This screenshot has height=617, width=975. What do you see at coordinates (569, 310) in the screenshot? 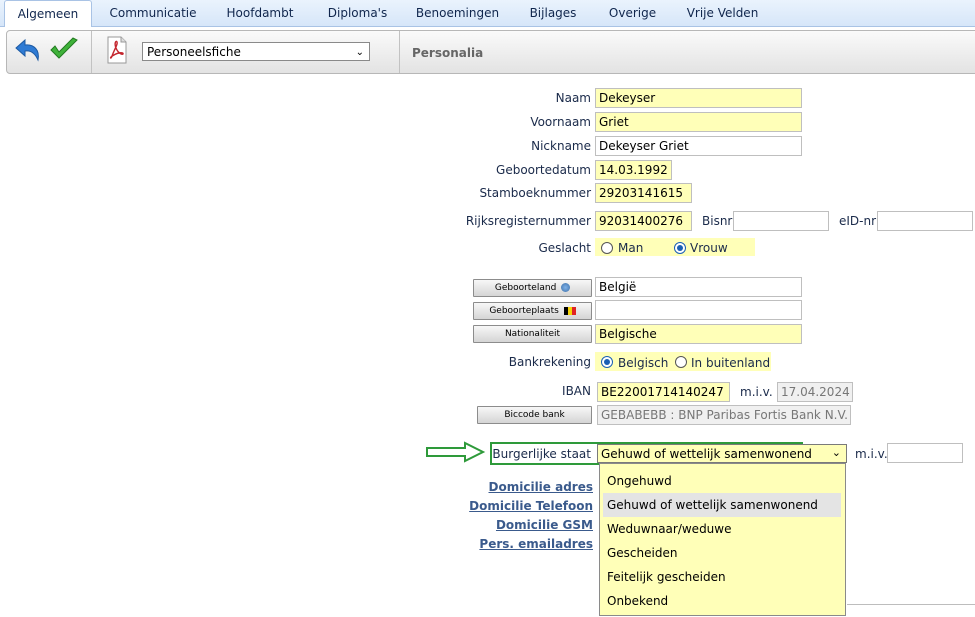
I see `belgian-flag-icon` at bounding box center [569, 310].